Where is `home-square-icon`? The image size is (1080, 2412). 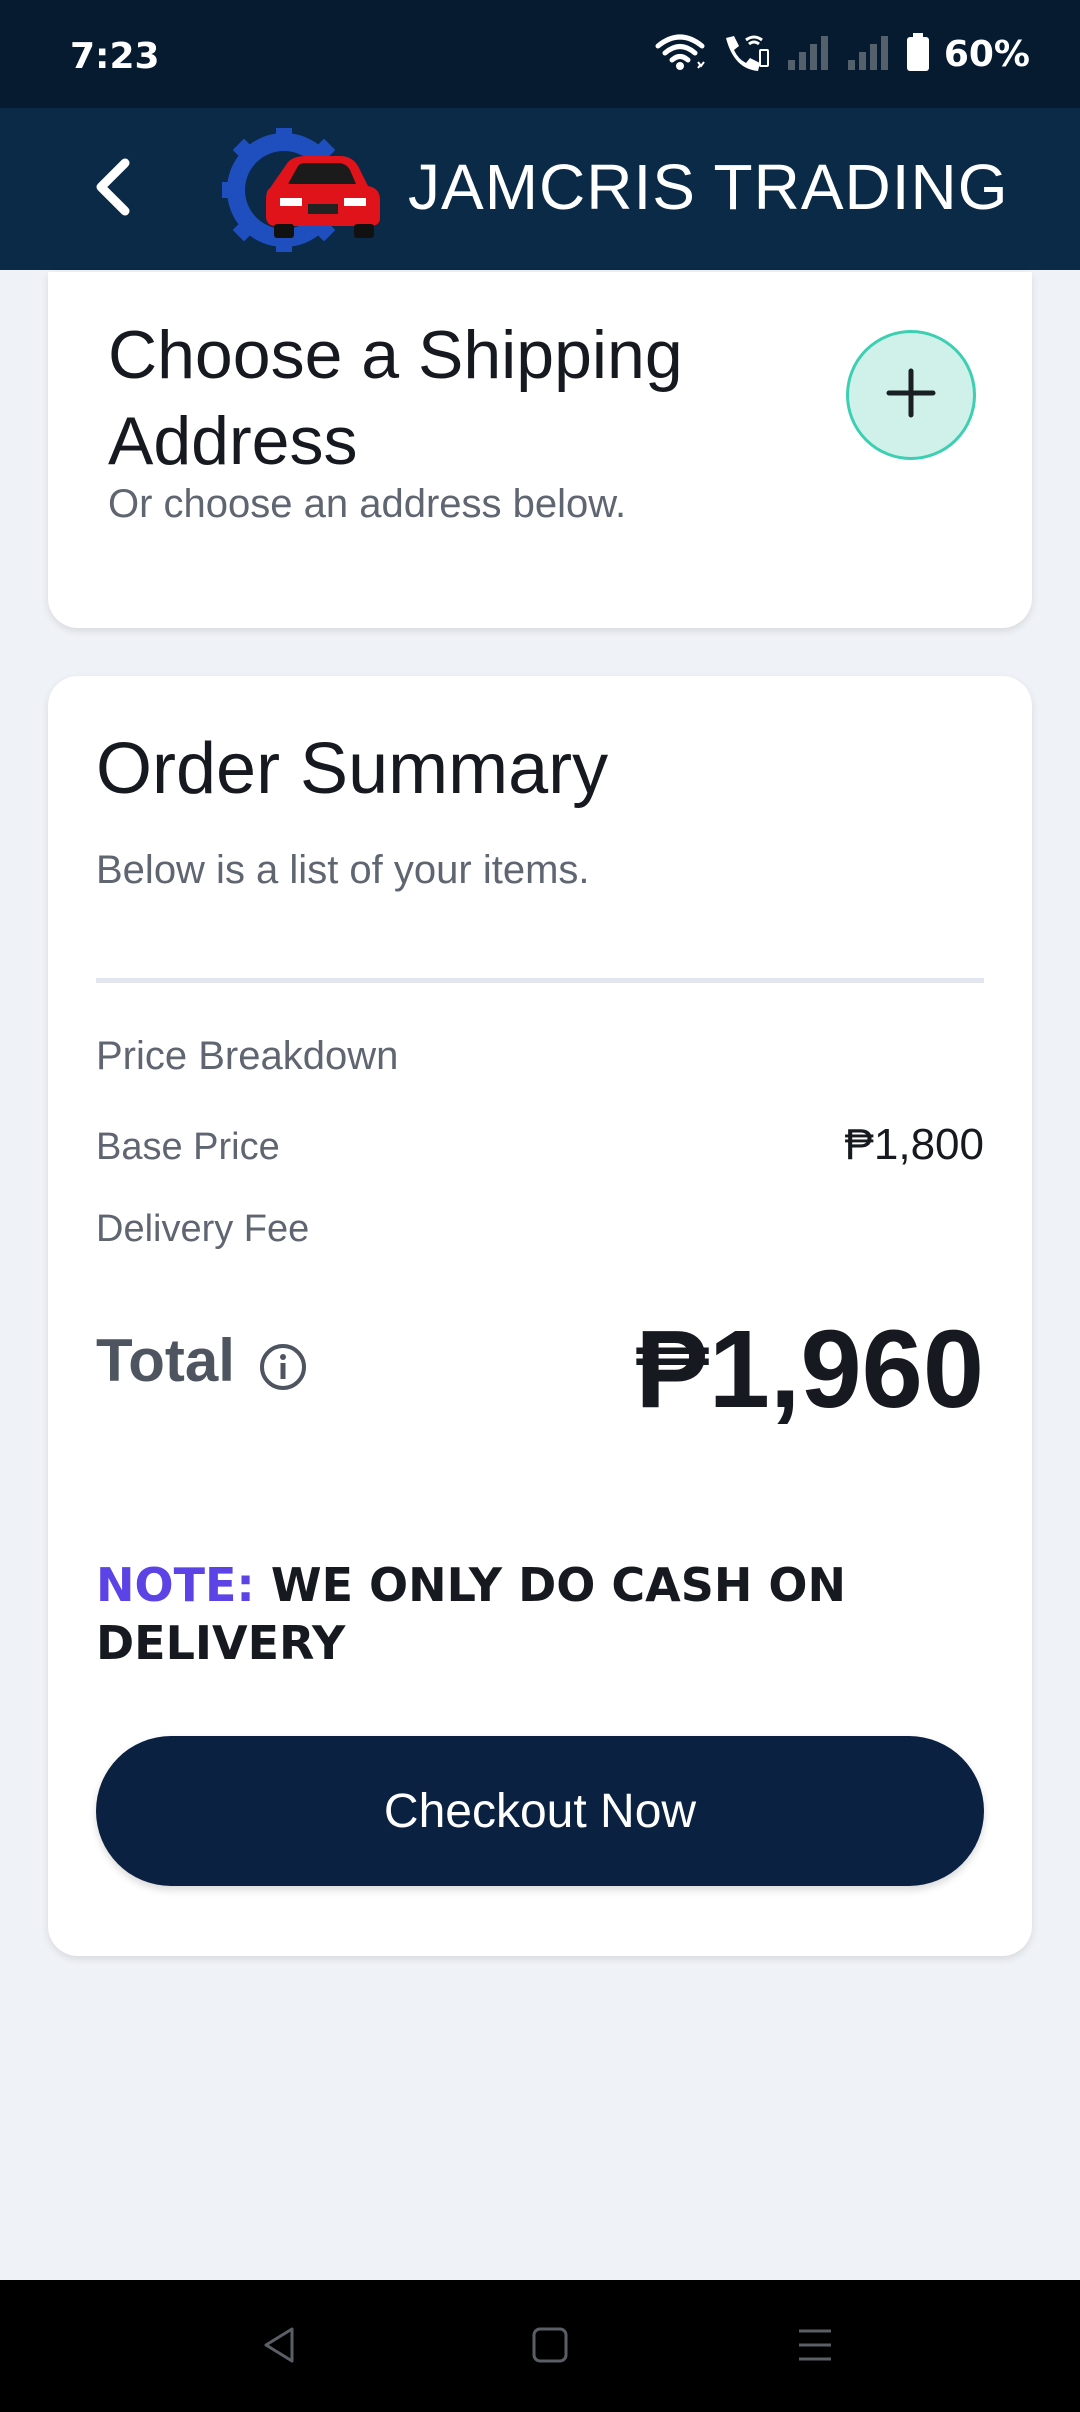 home-square-icon is located at coordinates (550, 2347).